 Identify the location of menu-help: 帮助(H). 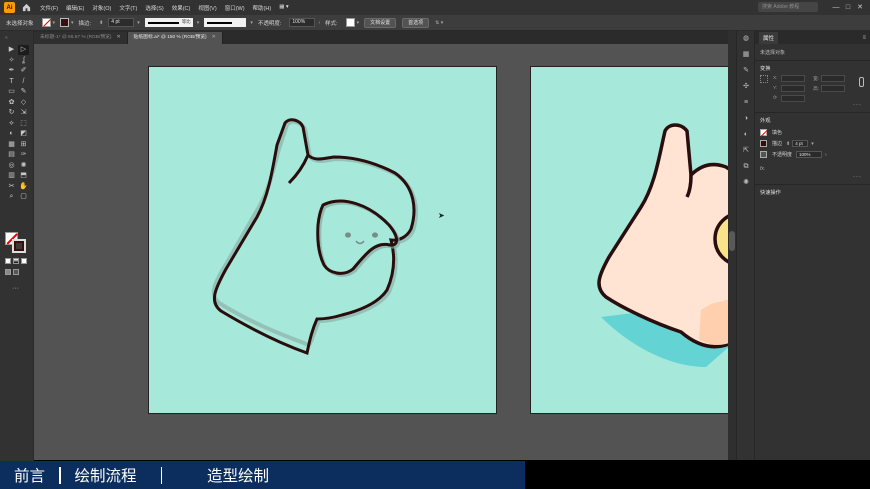
(262, 8).